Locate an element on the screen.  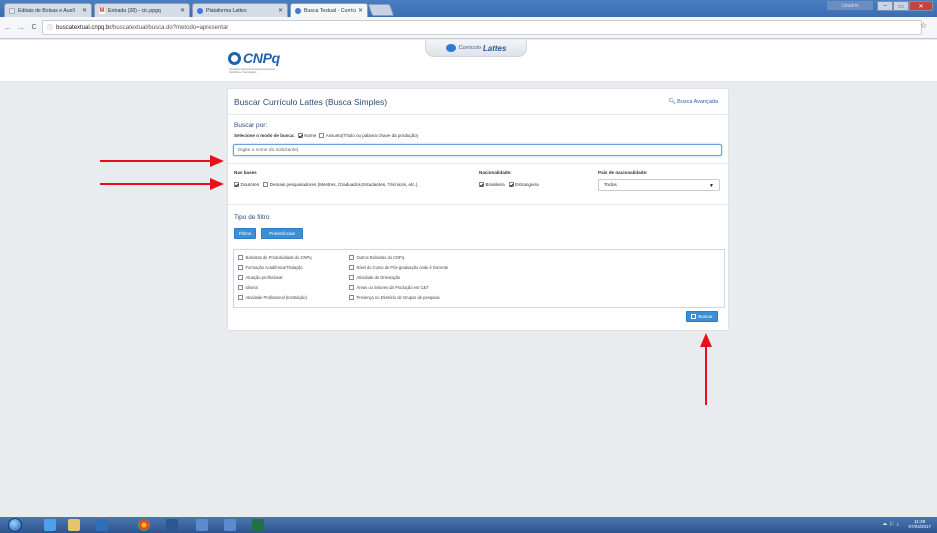
chrome-icon is located at coordinates (144, 525).